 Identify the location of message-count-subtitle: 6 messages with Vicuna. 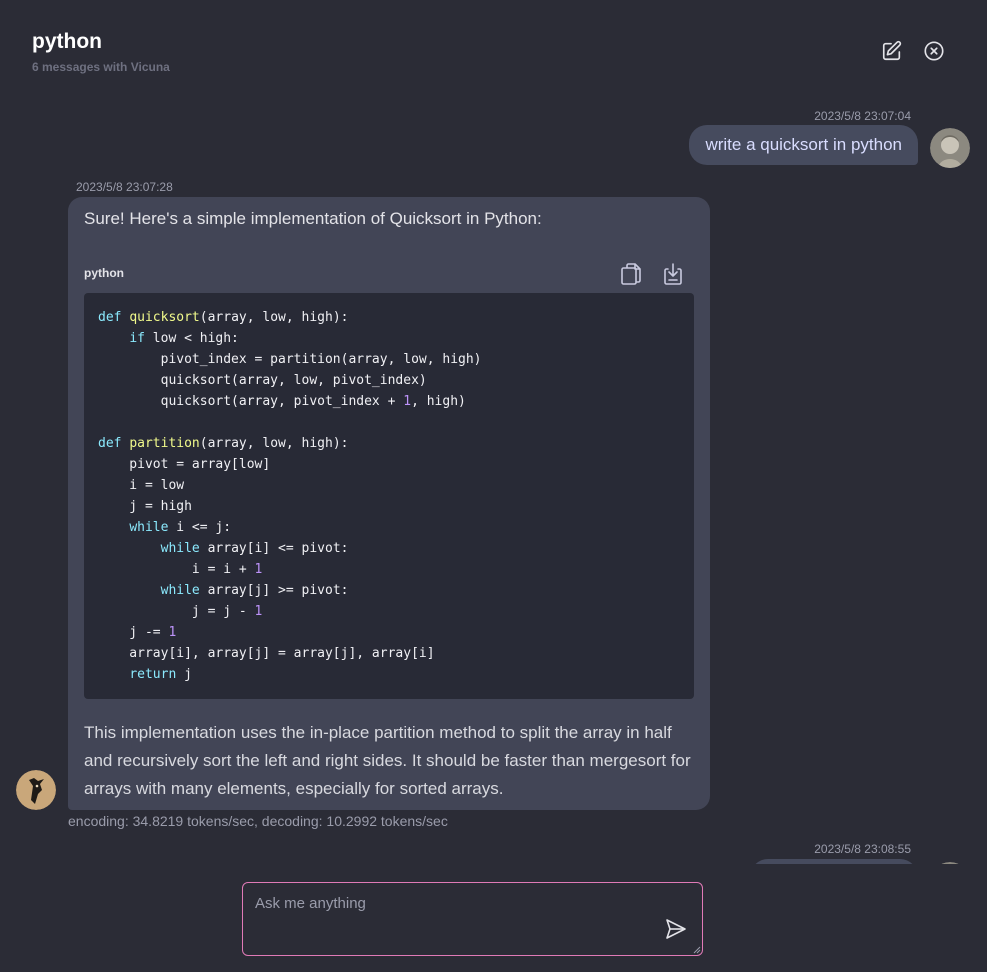
(101, 67).